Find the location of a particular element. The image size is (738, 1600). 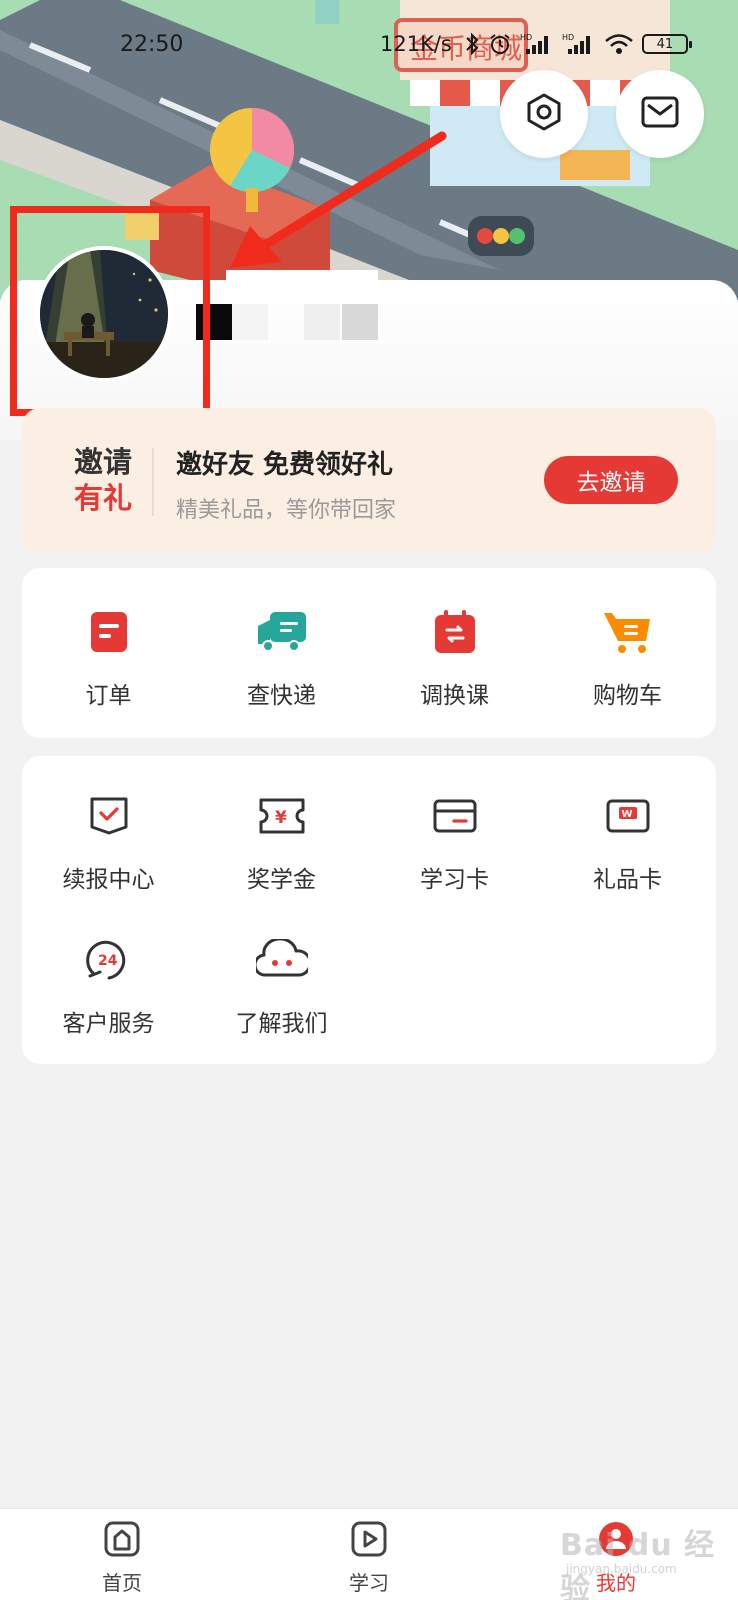

grid-label: 续报中心 is located at coordinates (108, 880).